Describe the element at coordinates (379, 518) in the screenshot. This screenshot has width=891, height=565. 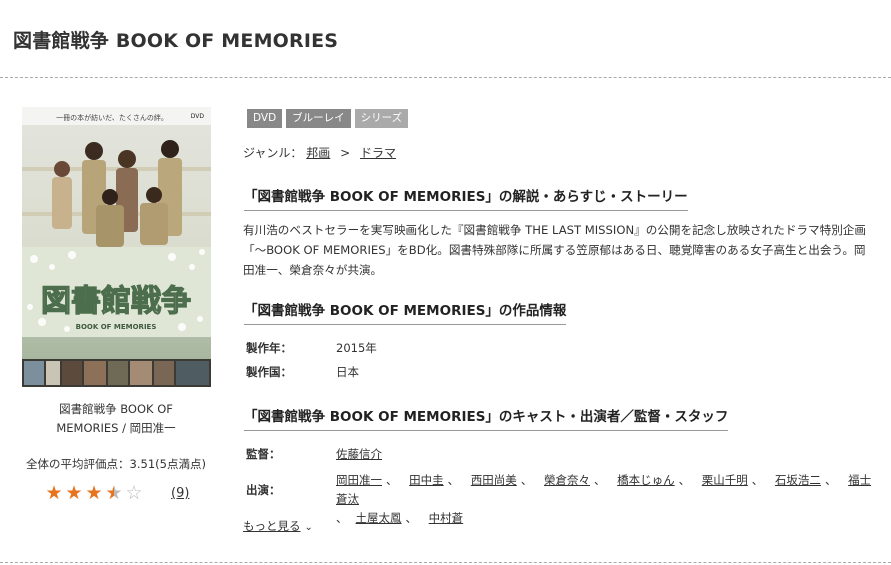
I see `cast-link: 土屋太鳳` at that location.